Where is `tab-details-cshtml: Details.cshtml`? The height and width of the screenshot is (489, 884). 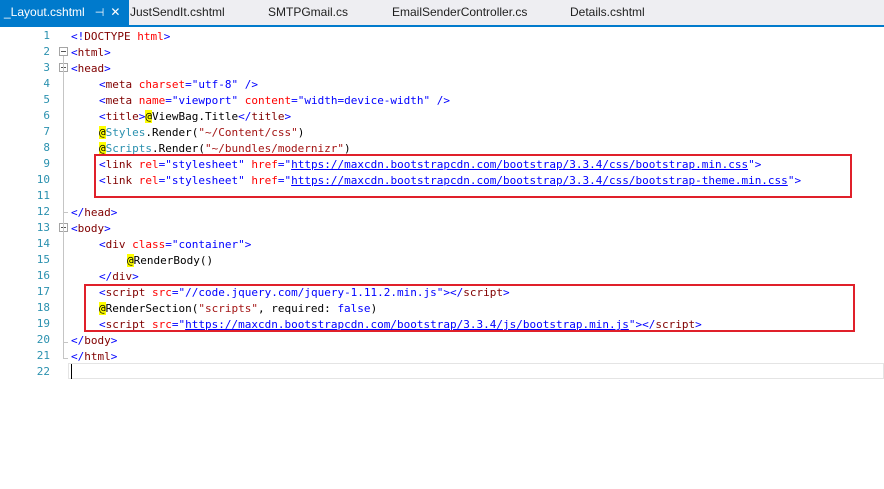
tab-details-cshtml: Details.cshtml is located at coordinates (607, 13).